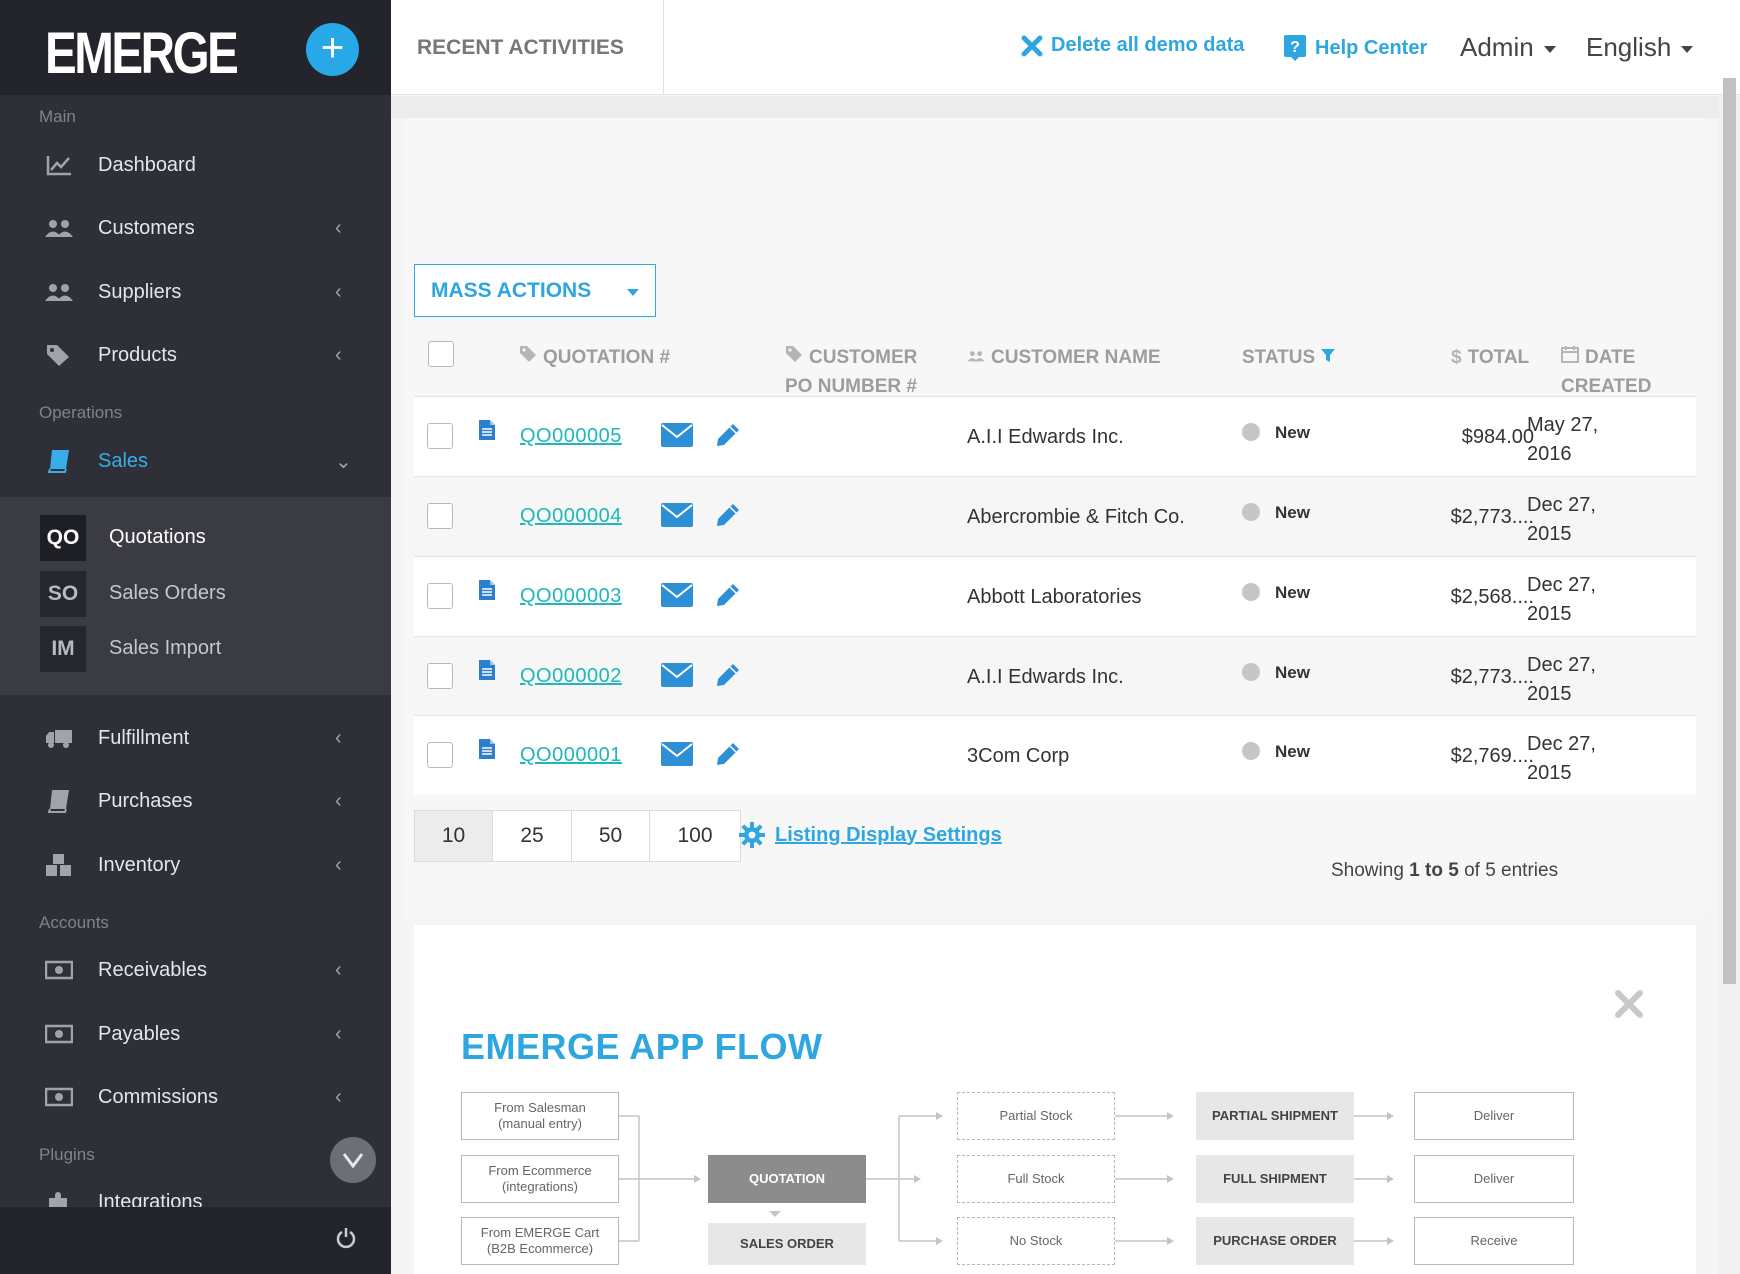 This screenshot has height=1274, width=1740. Describe the element at coordinates (611, 836) in the screenshot. I see `page-size-option: 50` at that location.